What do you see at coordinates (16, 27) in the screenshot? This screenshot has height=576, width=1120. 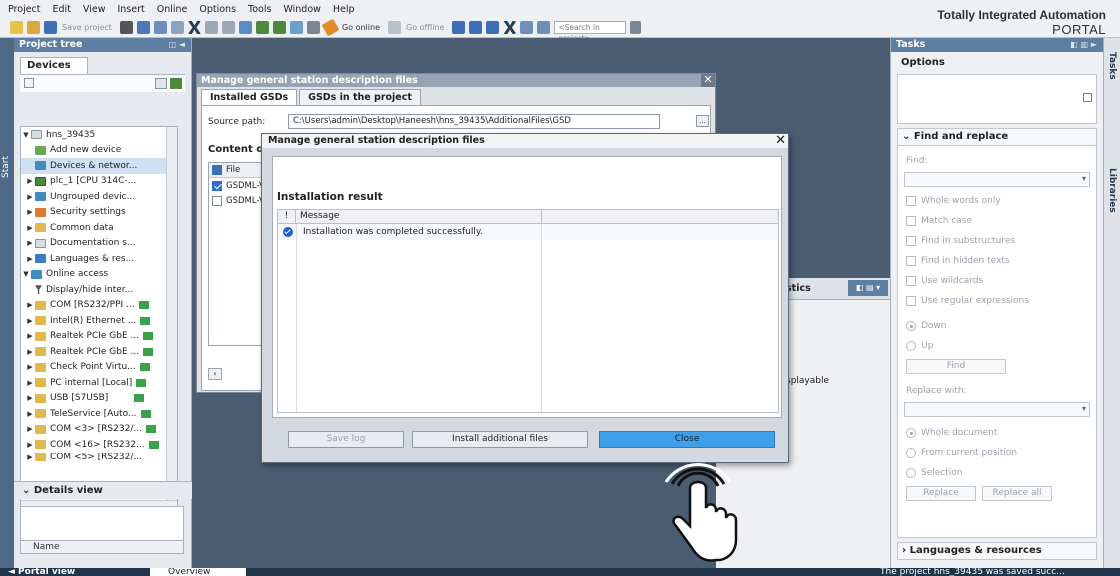 I see `new-project-icon` at bounding box center [16, 27].